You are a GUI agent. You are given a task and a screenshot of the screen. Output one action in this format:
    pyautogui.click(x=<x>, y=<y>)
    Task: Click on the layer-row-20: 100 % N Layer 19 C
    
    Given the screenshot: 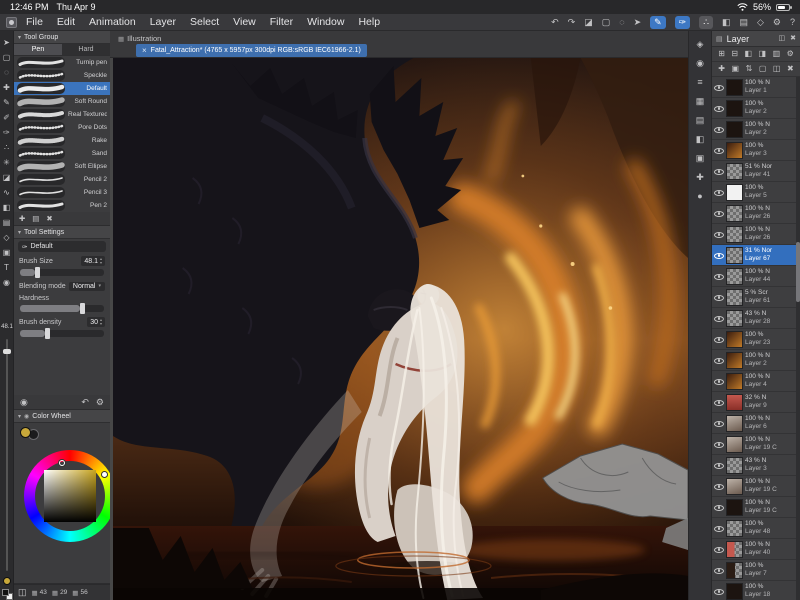 What is the action you would take?
    pyautogui.click(x=754, y=486)
    